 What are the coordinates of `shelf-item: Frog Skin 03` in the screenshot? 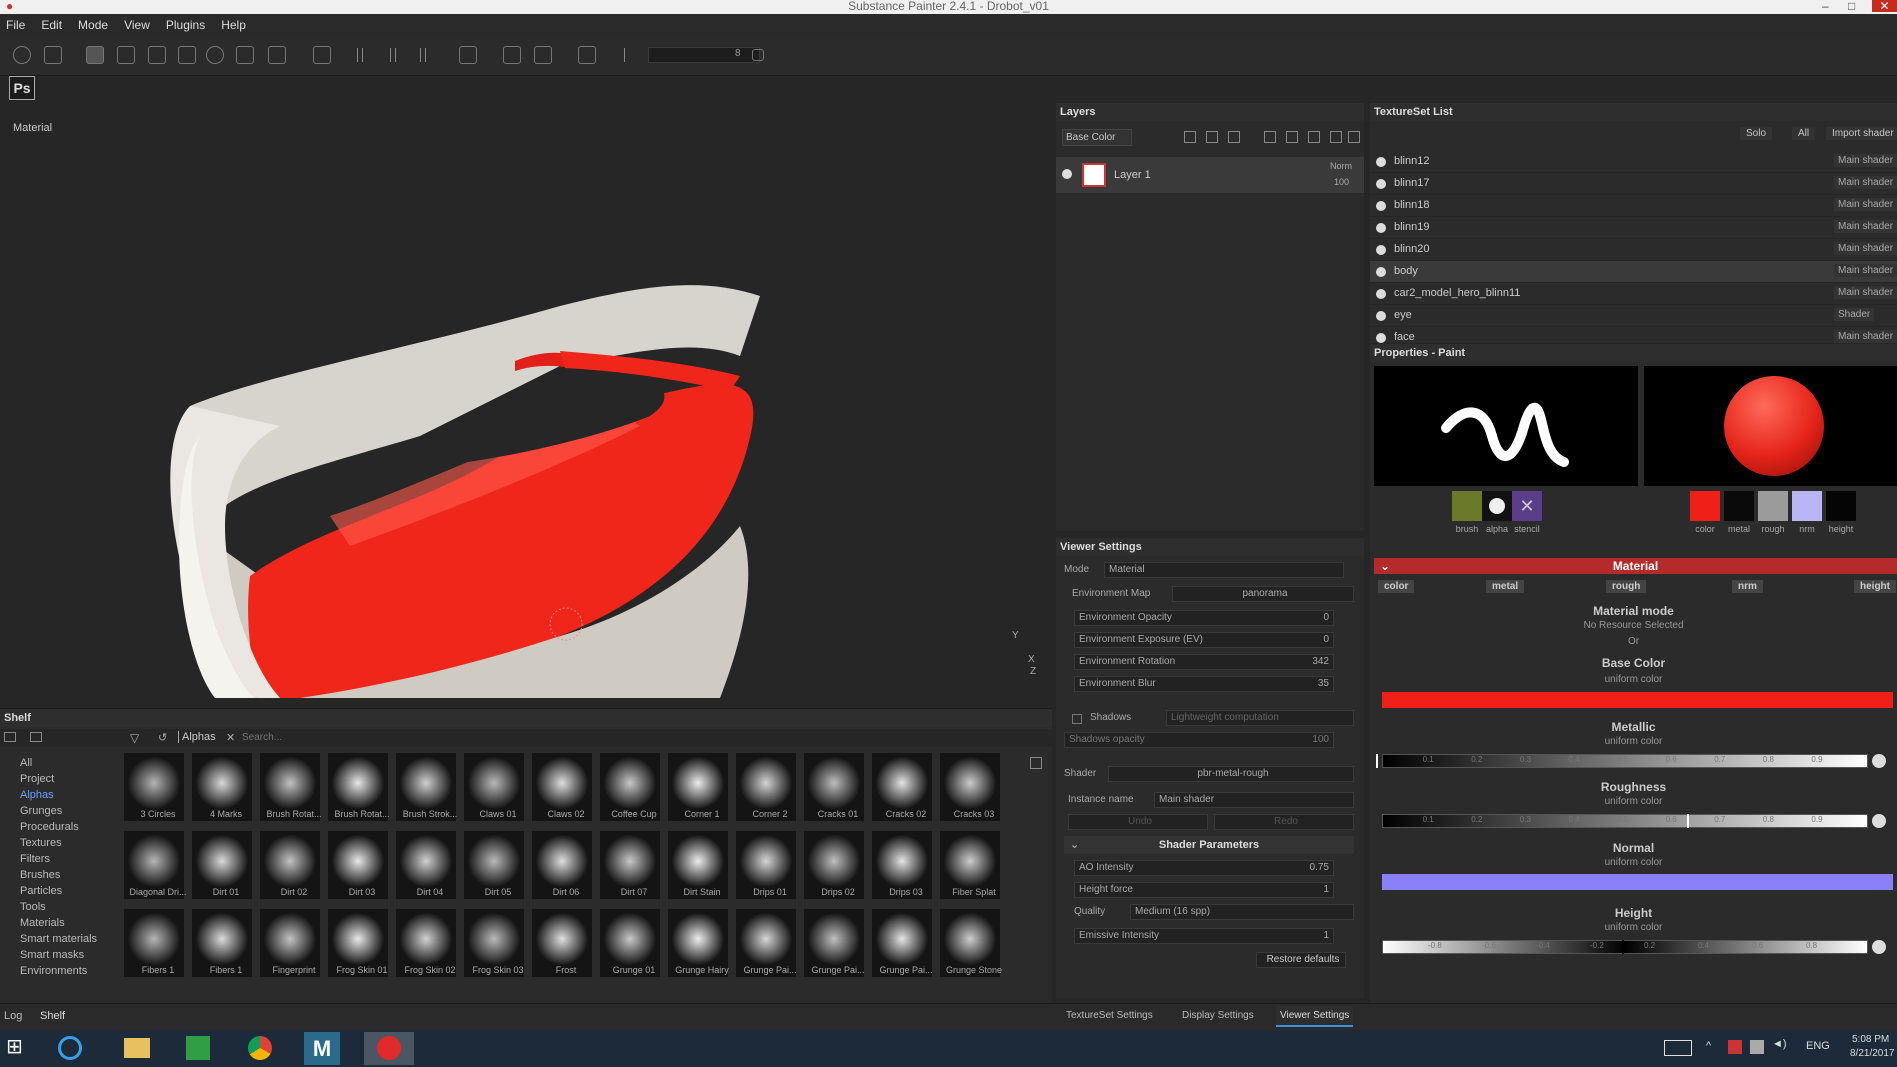 It's located at (494, 943).